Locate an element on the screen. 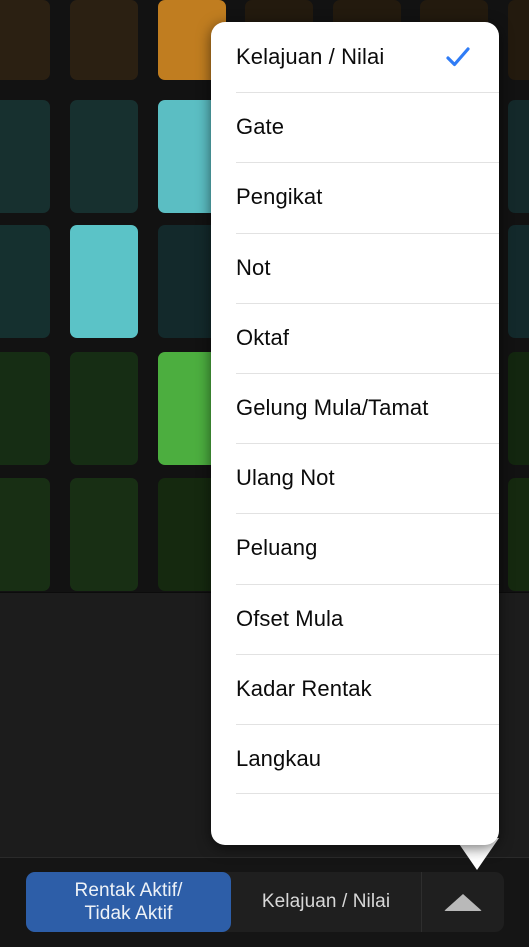 The width and height of the screenshot is (529, 947). checkmark-icon is located at coordinates (458, 57).